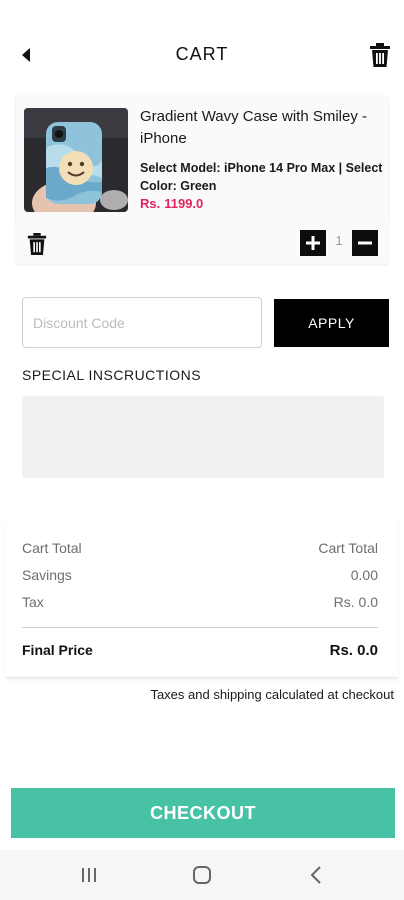  I want to click on quantity-value: 1, so click(339, 240).